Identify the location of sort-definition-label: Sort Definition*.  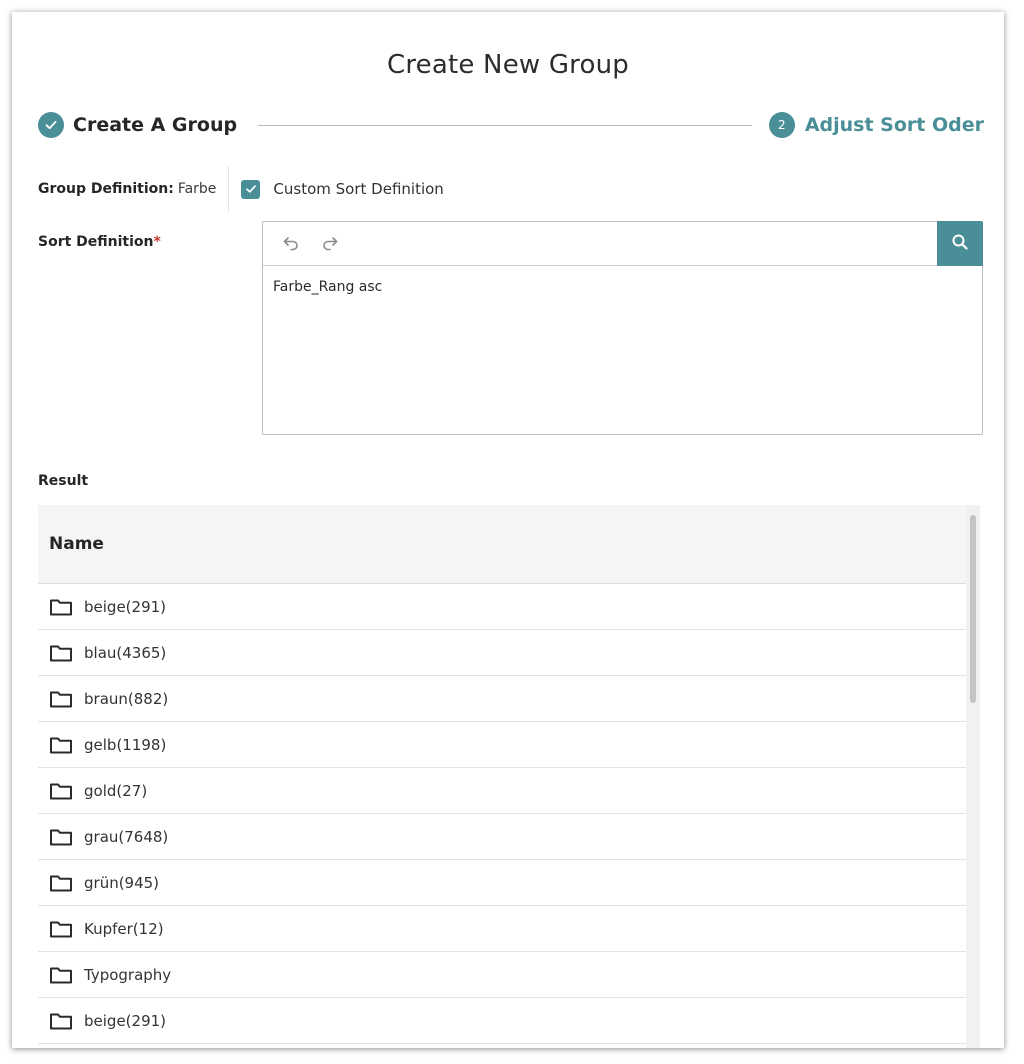
(99, 242).